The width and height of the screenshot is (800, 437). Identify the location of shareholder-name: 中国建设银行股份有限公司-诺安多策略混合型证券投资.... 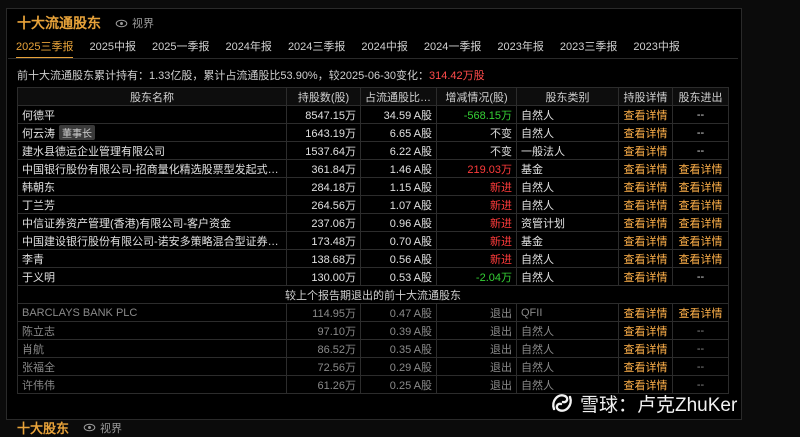
(154, 241).